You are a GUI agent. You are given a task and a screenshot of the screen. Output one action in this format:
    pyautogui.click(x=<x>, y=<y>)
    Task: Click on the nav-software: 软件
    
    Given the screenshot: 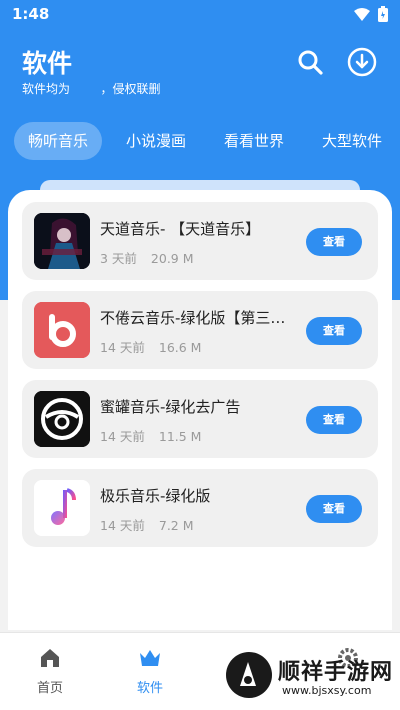 What is the action you would take?
    pyautogui.click(x=150, y=671)
    